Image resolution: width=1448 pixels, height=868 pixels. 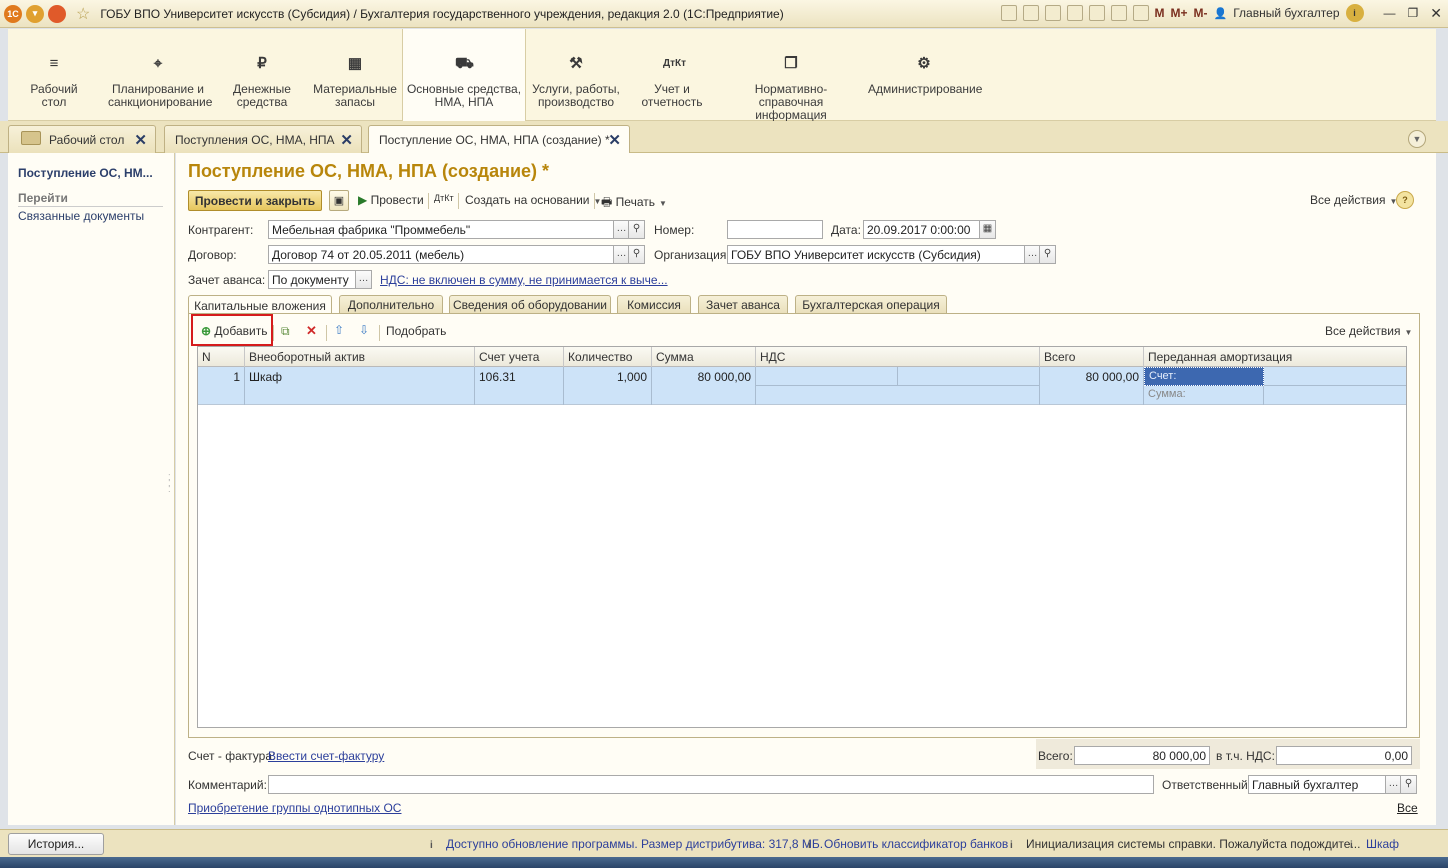 What do you see at coordinates (898, 395) in the screenshot?
I see `cell-vat-extra` at bounding box center [898, 395].